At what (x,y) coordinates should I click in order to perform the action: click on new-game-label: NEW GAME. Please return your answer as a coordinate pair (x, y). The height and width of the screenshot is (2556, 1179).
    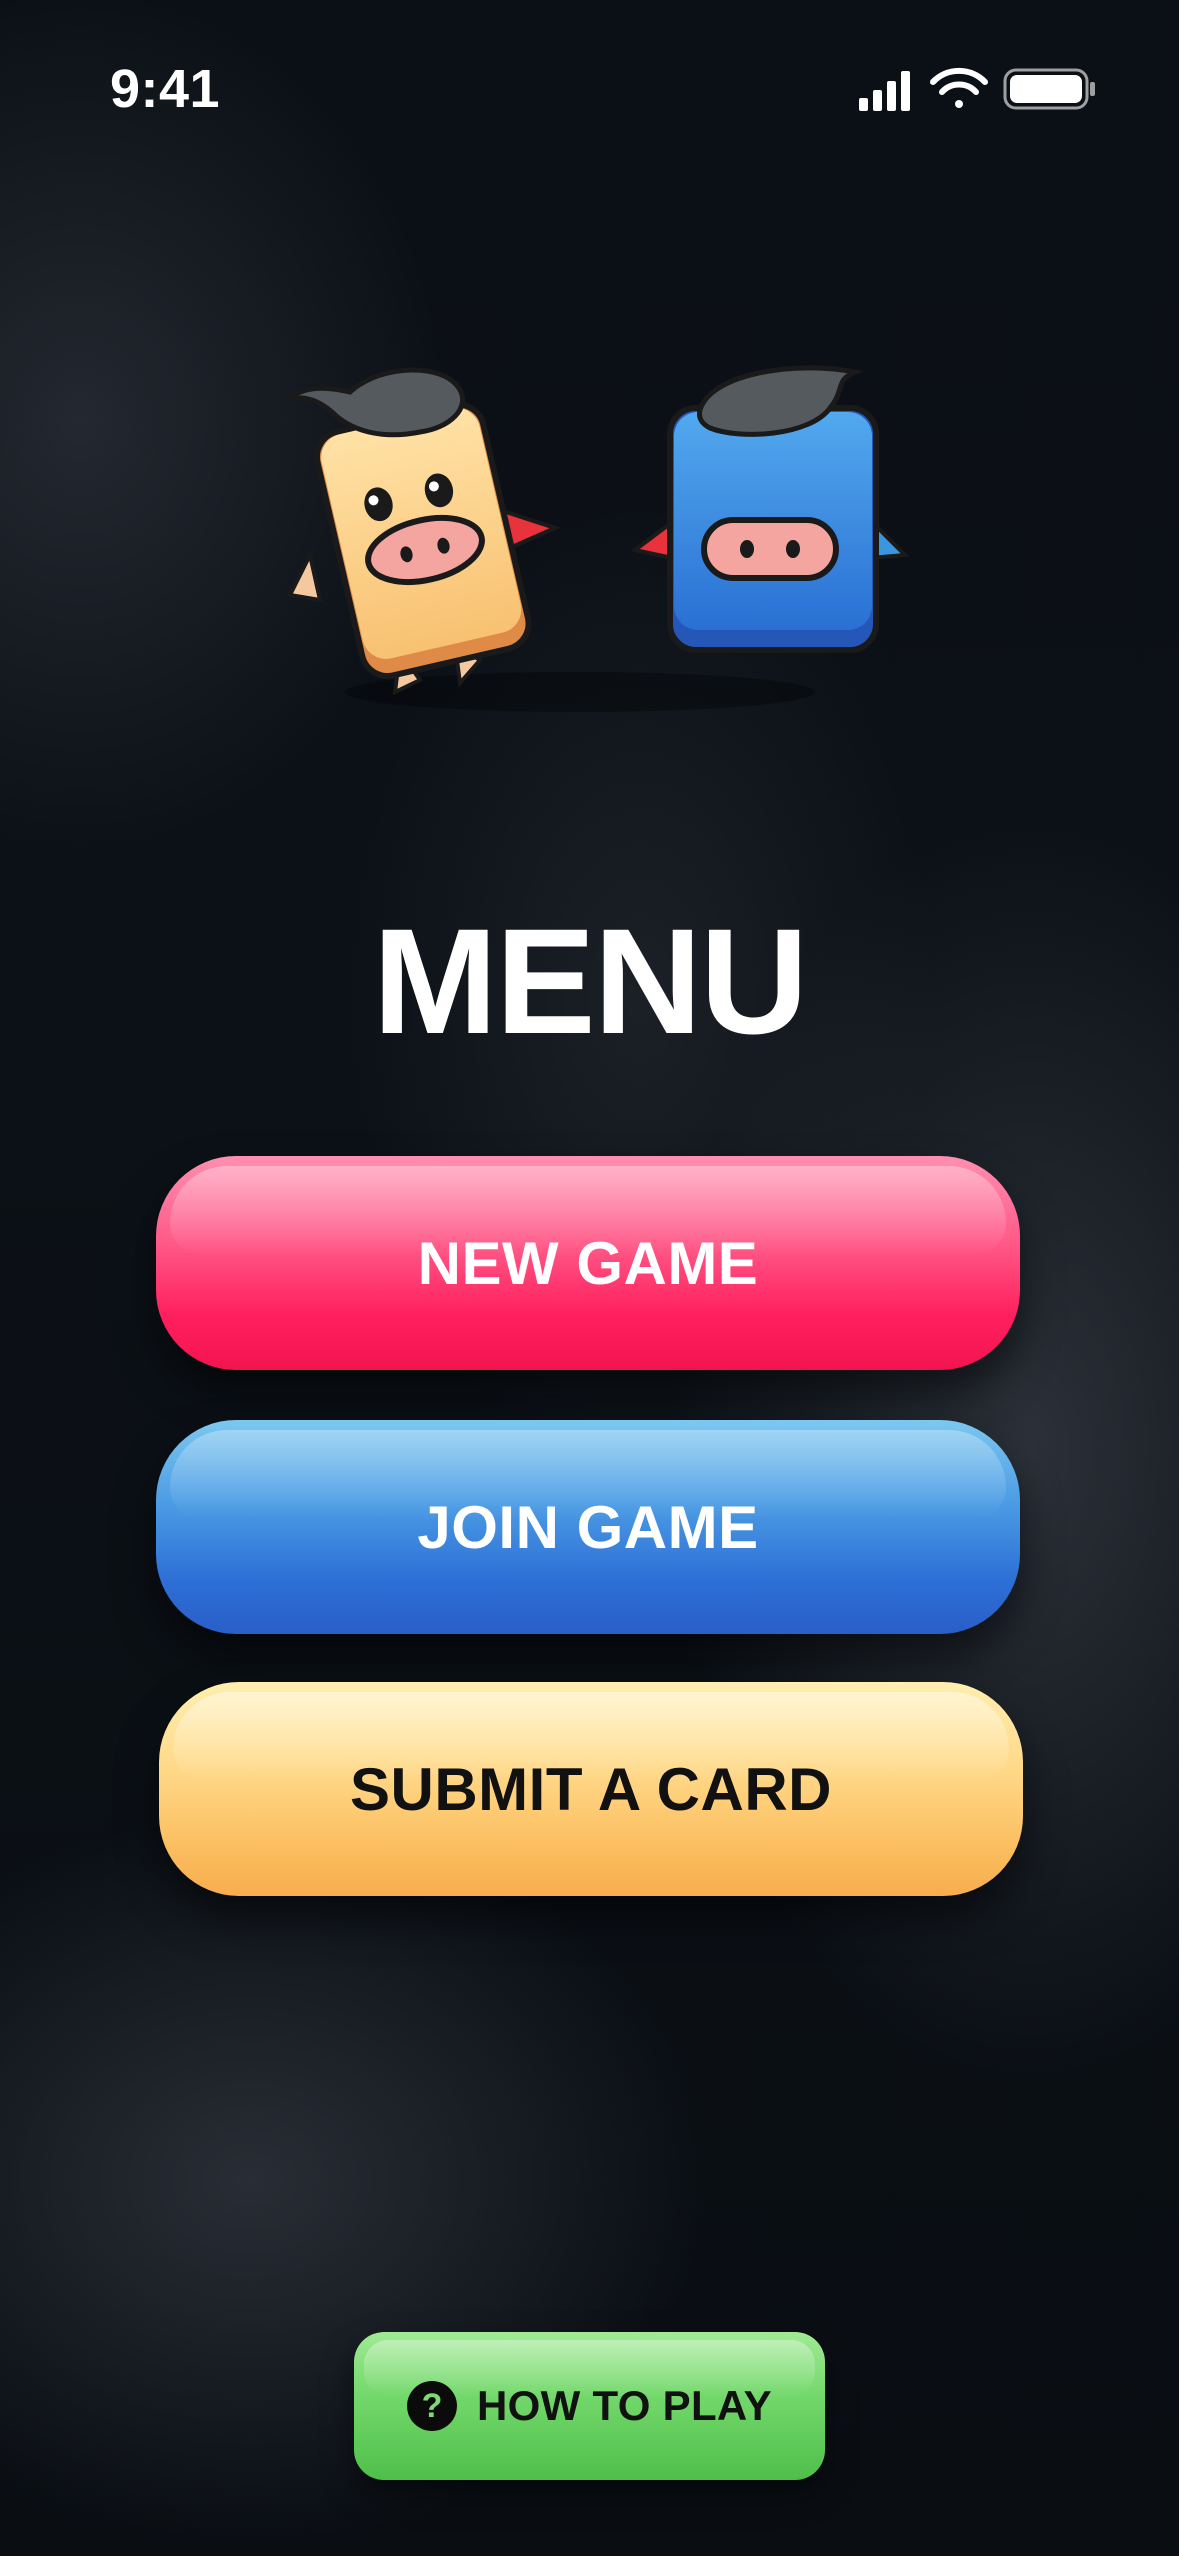
    Looking at the image, I should click on (588, 1263).